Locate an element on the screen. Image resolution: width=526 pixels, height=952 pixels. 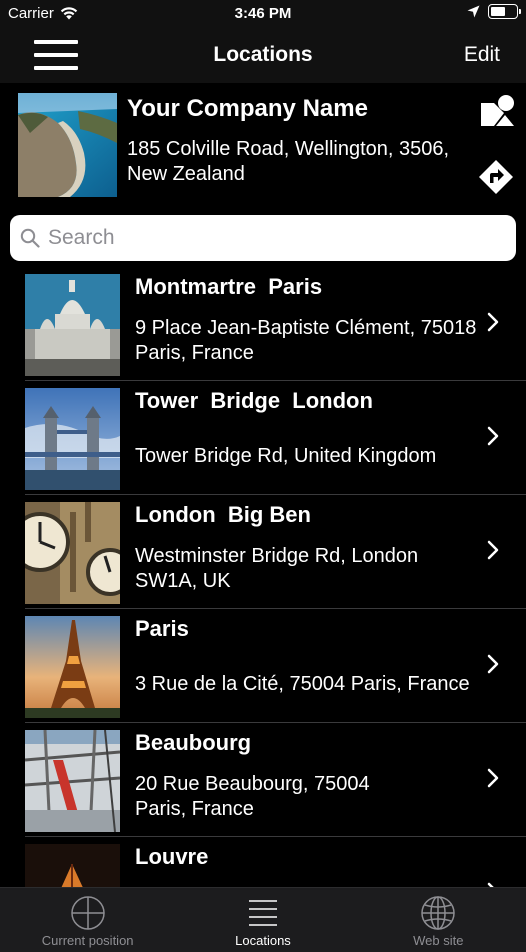
status-time: 3:46 PM is located at coordinates (263, 13).